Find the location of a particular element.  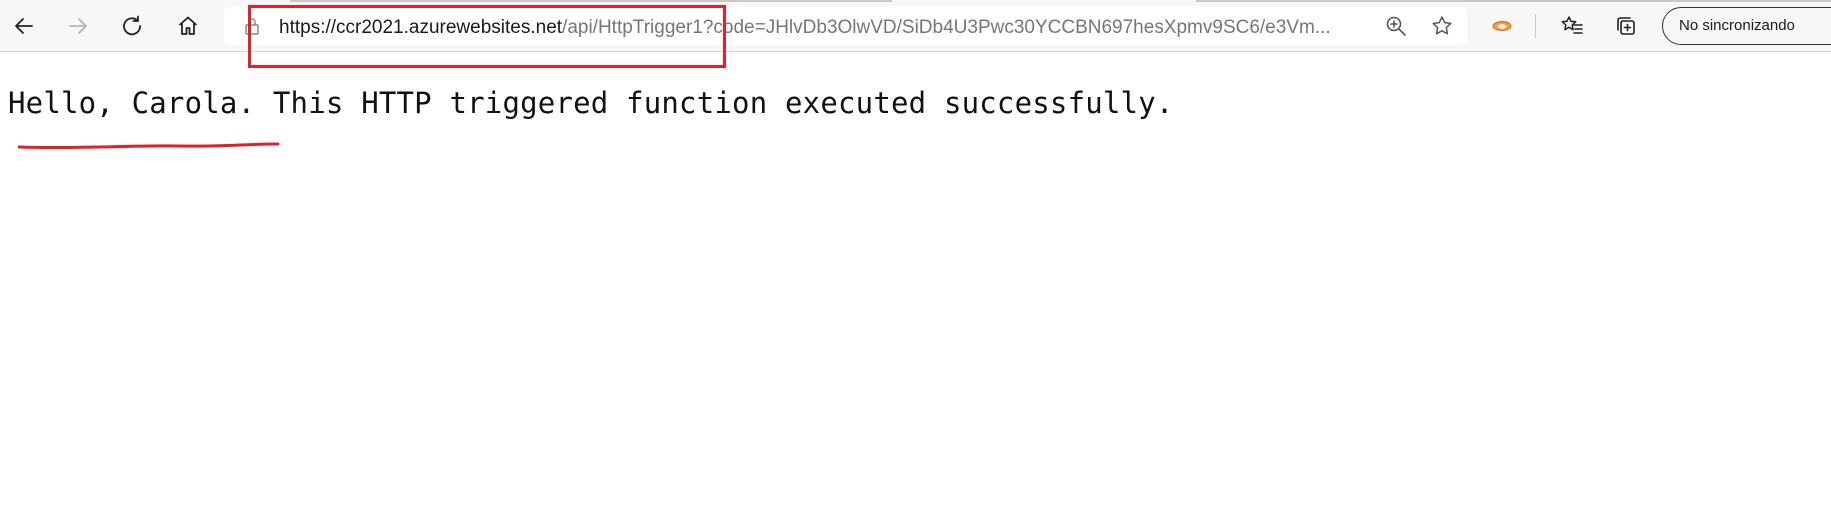

star-icon is located at coordinates (1442, 26).